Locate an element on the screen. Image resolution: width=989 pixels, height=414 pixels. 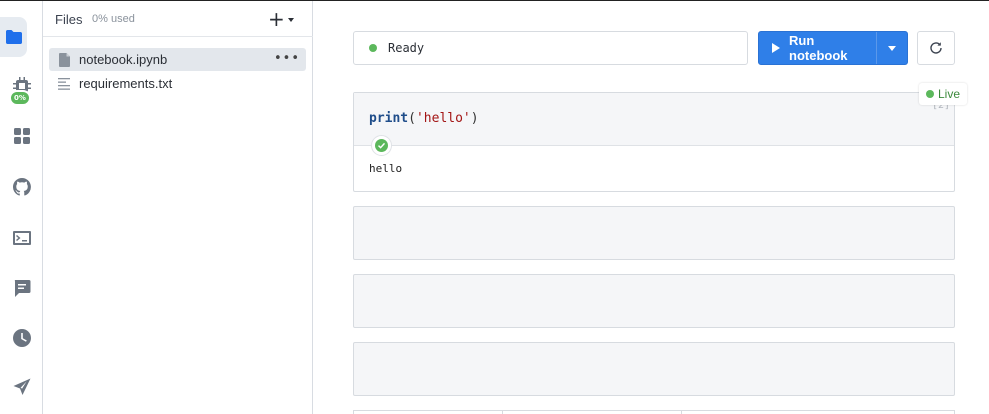
code-cell: print('hello') [2] hello is located at coordinates (654, 142).